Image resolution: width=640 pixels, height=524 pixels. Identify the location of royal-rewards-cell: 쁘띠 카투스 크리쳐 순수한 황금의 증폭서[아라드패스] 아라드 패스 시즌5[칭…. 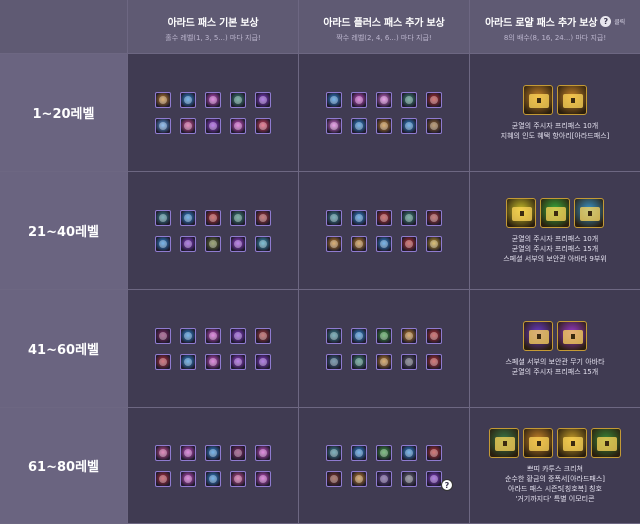
(555, 466).